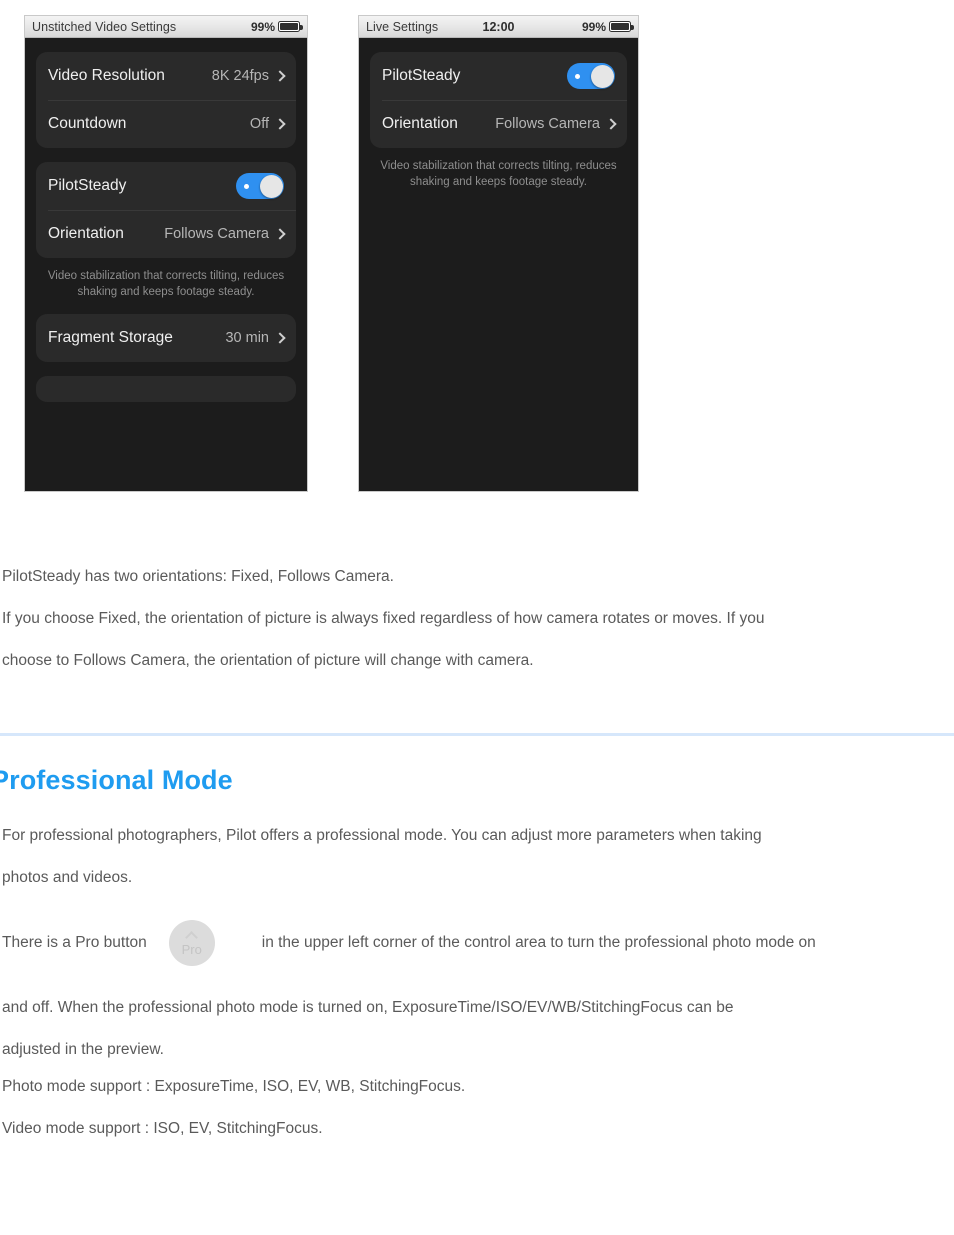 This screenshot has width=954, height=1235. Describe the element at coordinates (477, 734) in the screenshot. I see `section-divider` at that location.